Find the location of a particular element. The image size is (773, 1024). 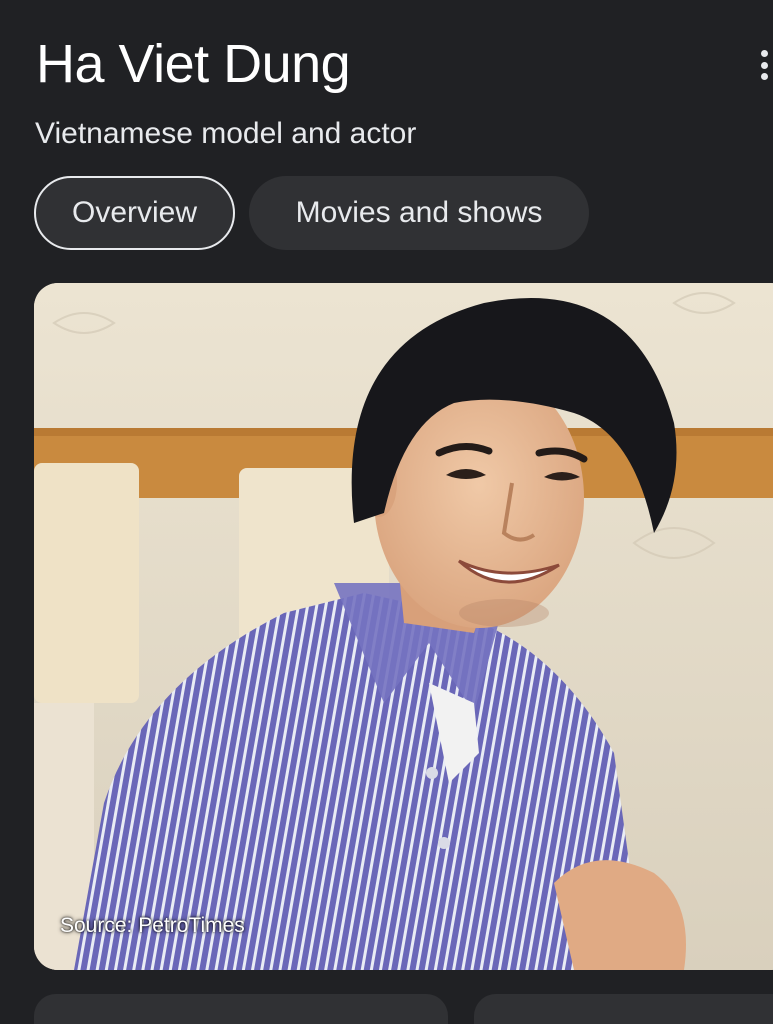

tab-movies-and-shows: Movies and shows is located at coordinates (419, 213).